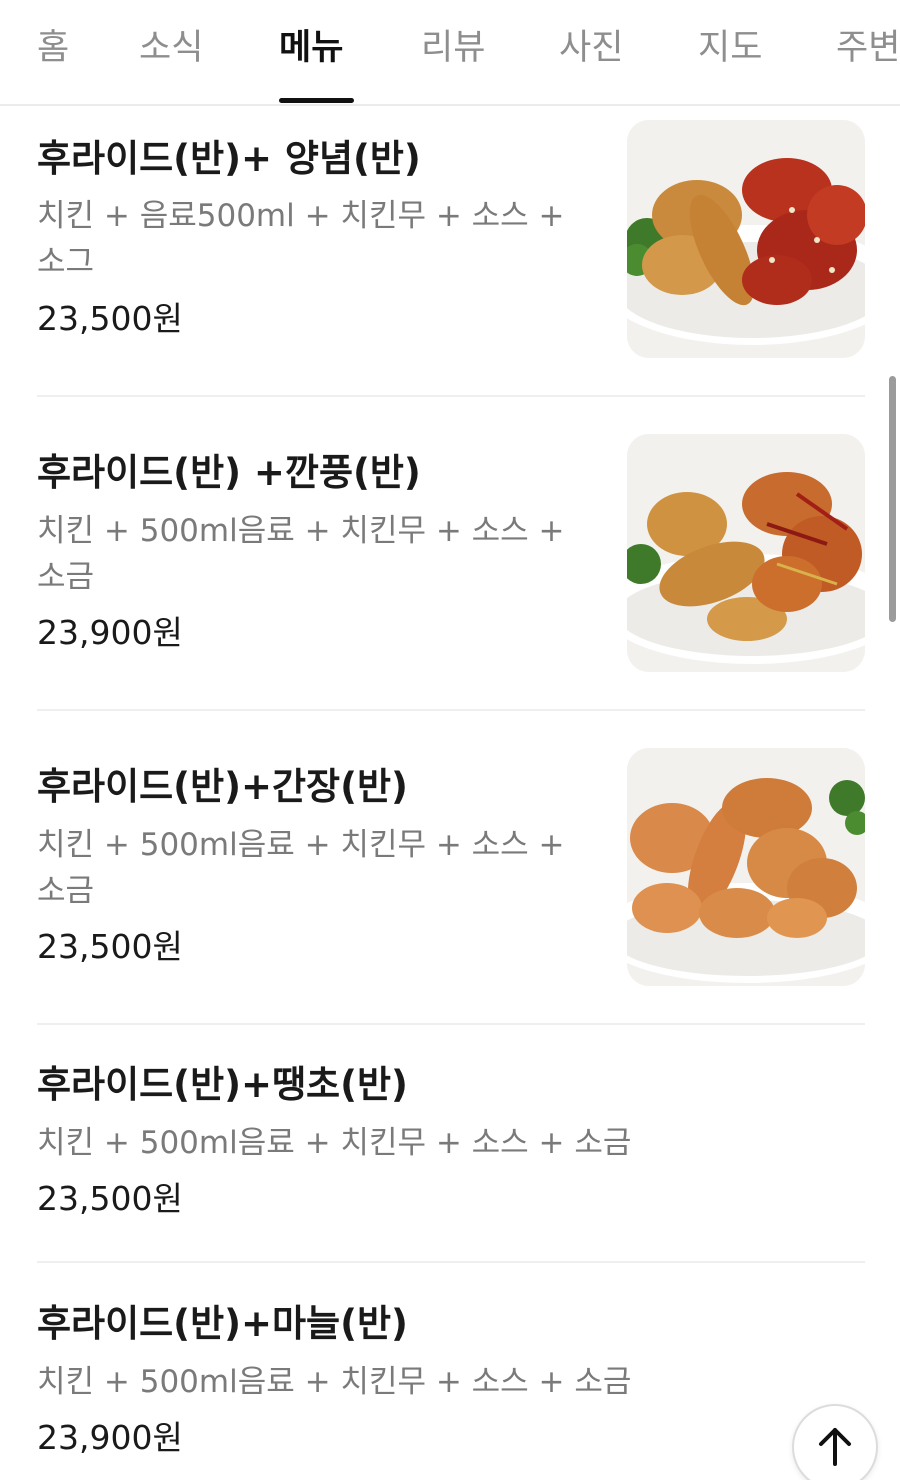  I want to click on tab-photos: 사진, so click(591, 48).